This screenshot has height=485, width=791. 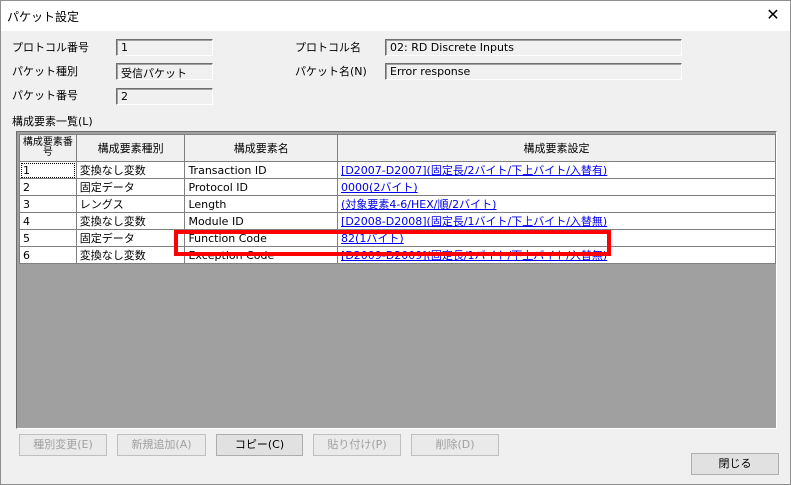 What do you see at coordinates (735, 464) in the screenshot?
I see `close-button: 閉じる` at bounding box center [735, 464].